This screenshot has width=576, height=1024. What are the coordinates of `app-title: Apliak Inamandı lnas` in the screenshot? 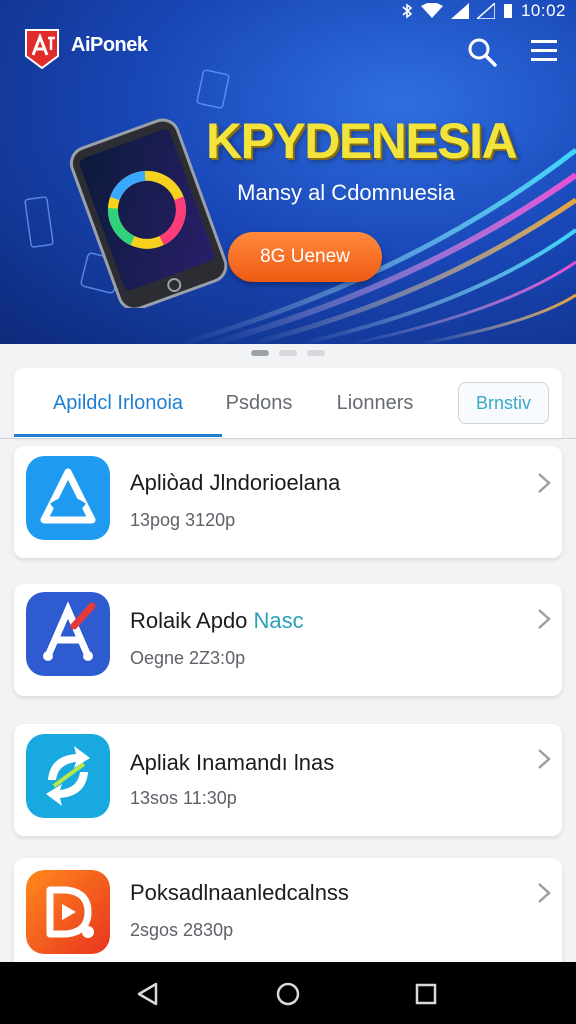 It's located at (232, 762).